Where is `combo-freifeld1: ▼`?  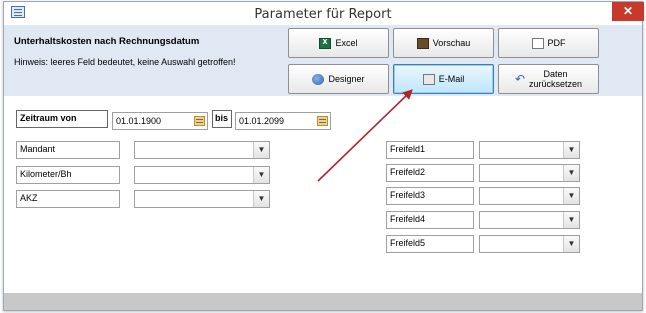 combo-freifeld1: ▼ is located at coordinates (529, 150).